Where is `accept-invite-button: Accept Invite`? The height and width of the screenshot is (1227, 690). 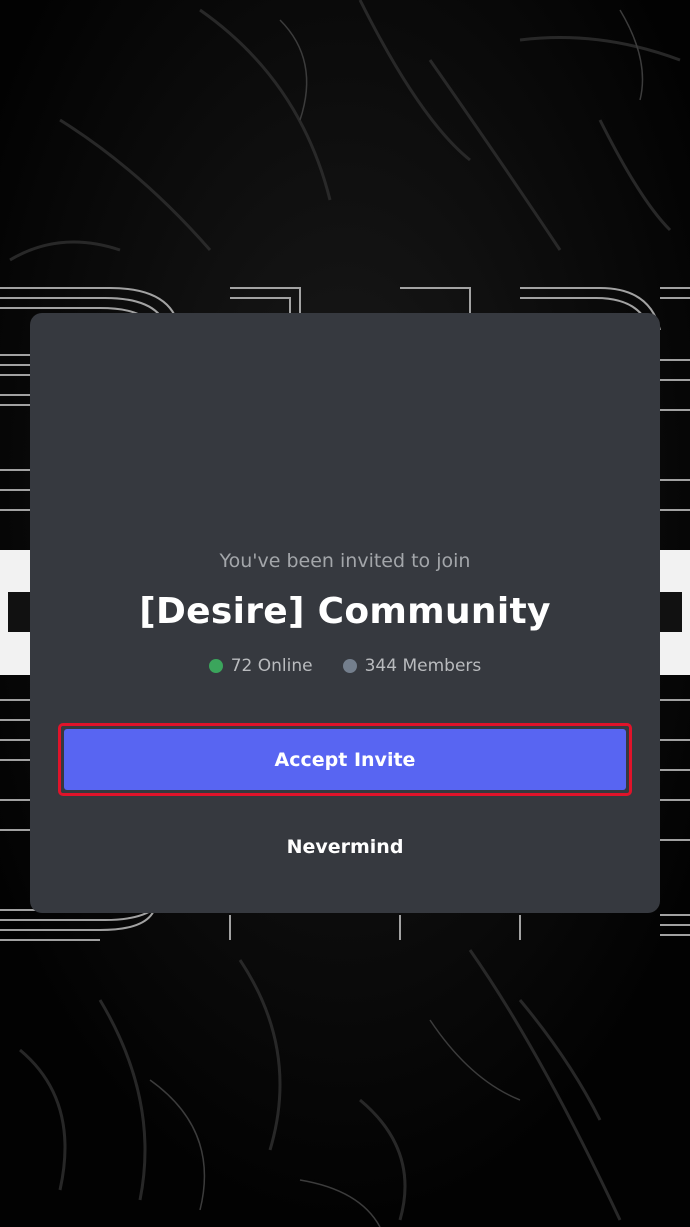 accept-invite-button: Accept Invite is located at coordinates (345, 759).